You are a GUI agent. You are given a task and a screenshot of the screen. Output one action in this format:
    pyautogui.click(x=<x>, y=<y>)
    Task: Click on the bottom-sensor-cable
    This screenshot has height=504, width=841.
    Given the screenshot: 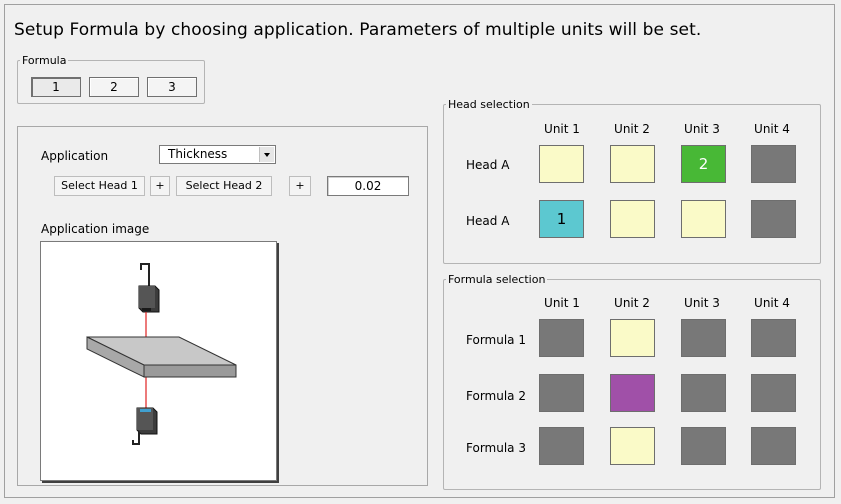 What is the action you would take?
    pyautogui.click(x=136, y=438)
    